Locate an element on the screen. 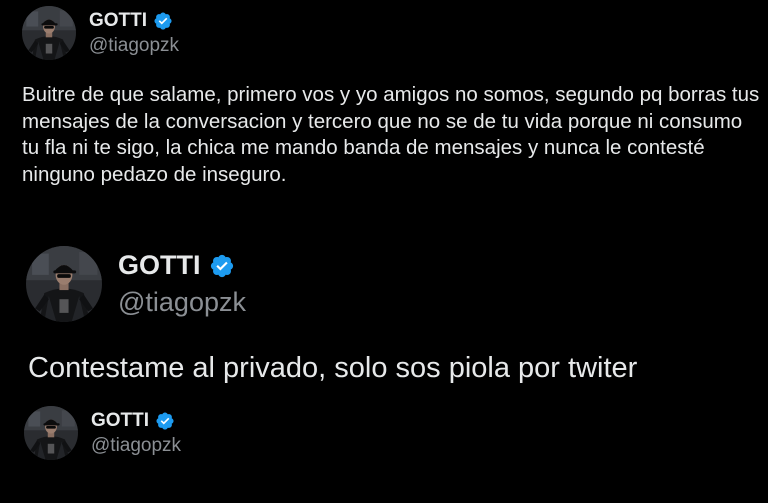  tweet-3-header: GOTTI @tiagopzk is located at coordinates (102, 433).